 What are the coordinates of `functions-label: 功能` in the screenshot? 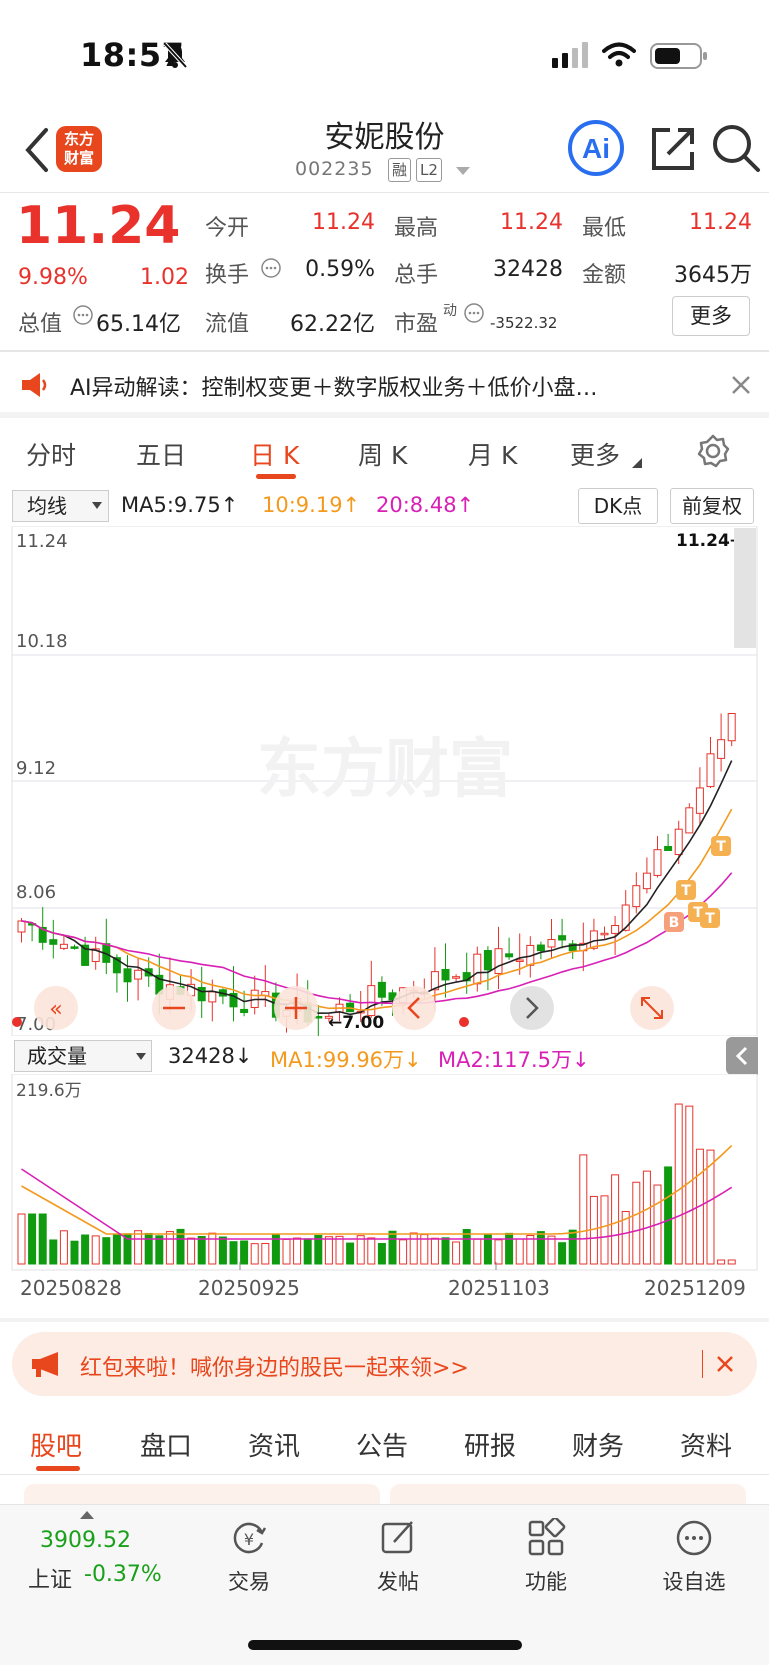 It's located at (546, 1581).